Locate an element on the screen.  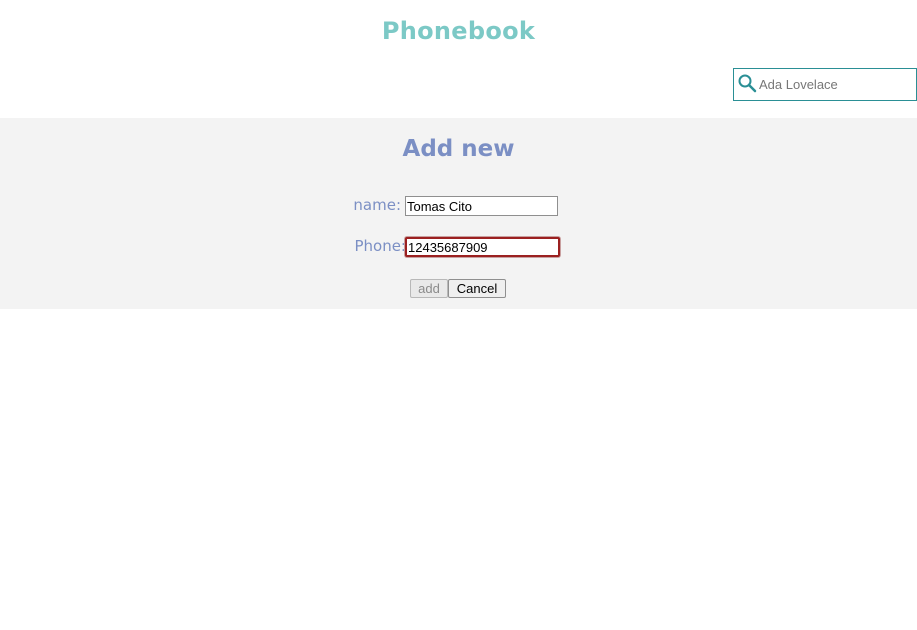
add-new-title: Add new is located at coordinates (458, 149).